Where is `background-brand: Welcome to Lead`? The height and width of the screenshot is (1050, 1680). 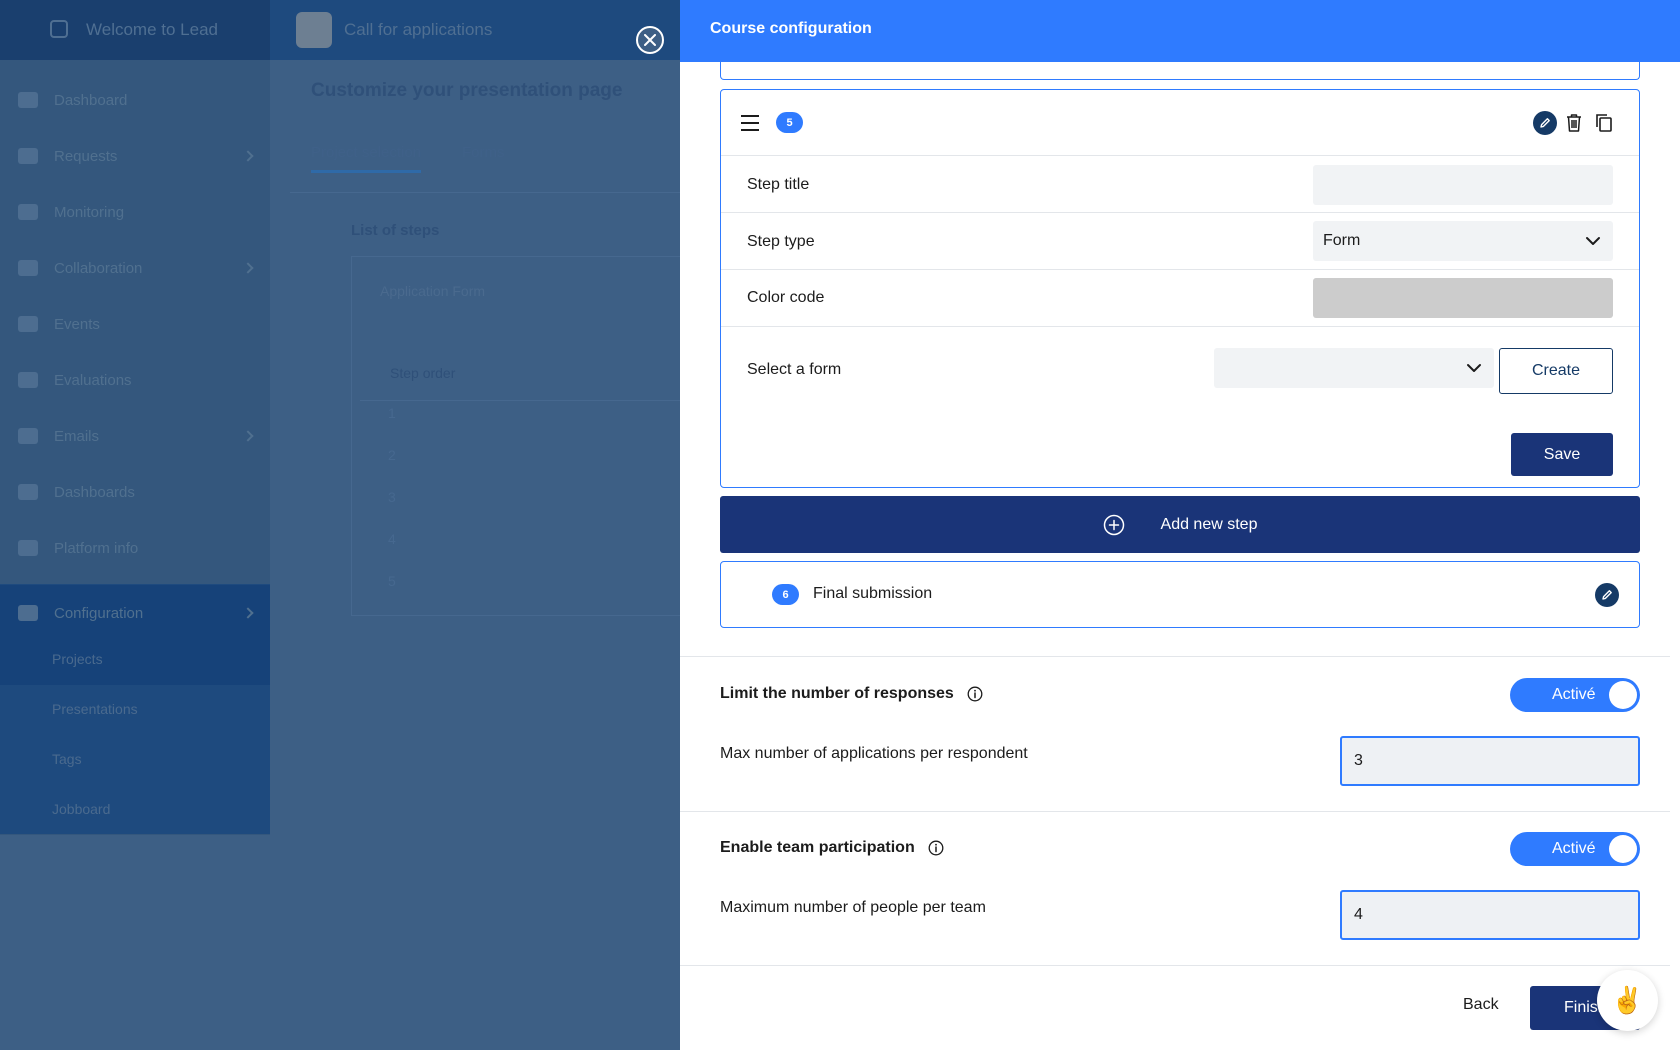 background-brand: Welcome to Lead is located at coordinates (152, 29).